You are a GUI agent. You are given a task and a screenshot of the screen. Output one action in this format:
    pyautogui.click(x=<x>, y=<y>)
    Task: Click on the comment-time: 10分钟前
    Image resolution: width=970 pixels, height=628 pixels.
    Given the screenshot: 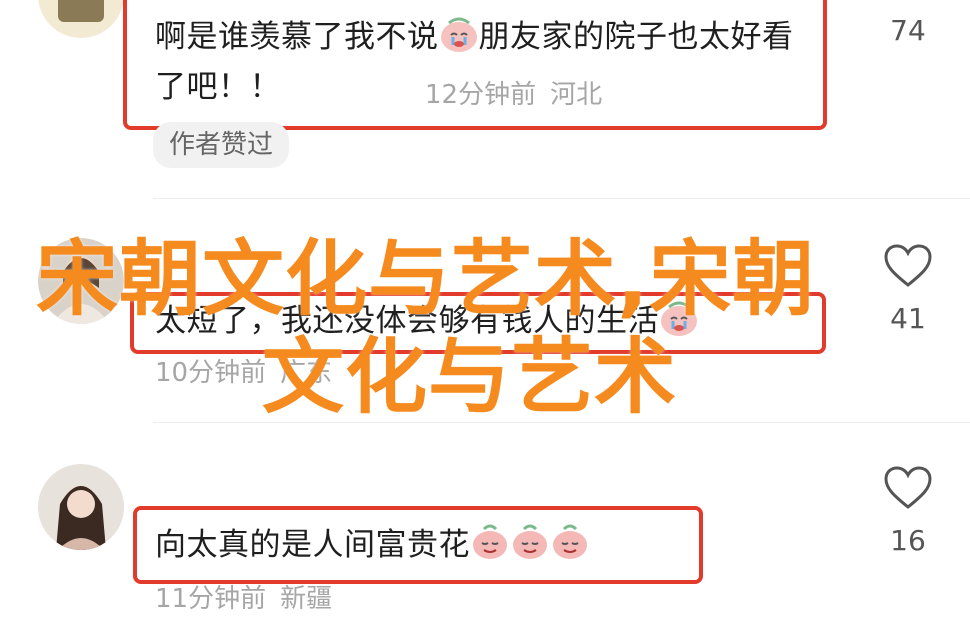 What is the action you would take?
    pyautogui.click(x=211, y=373)
    